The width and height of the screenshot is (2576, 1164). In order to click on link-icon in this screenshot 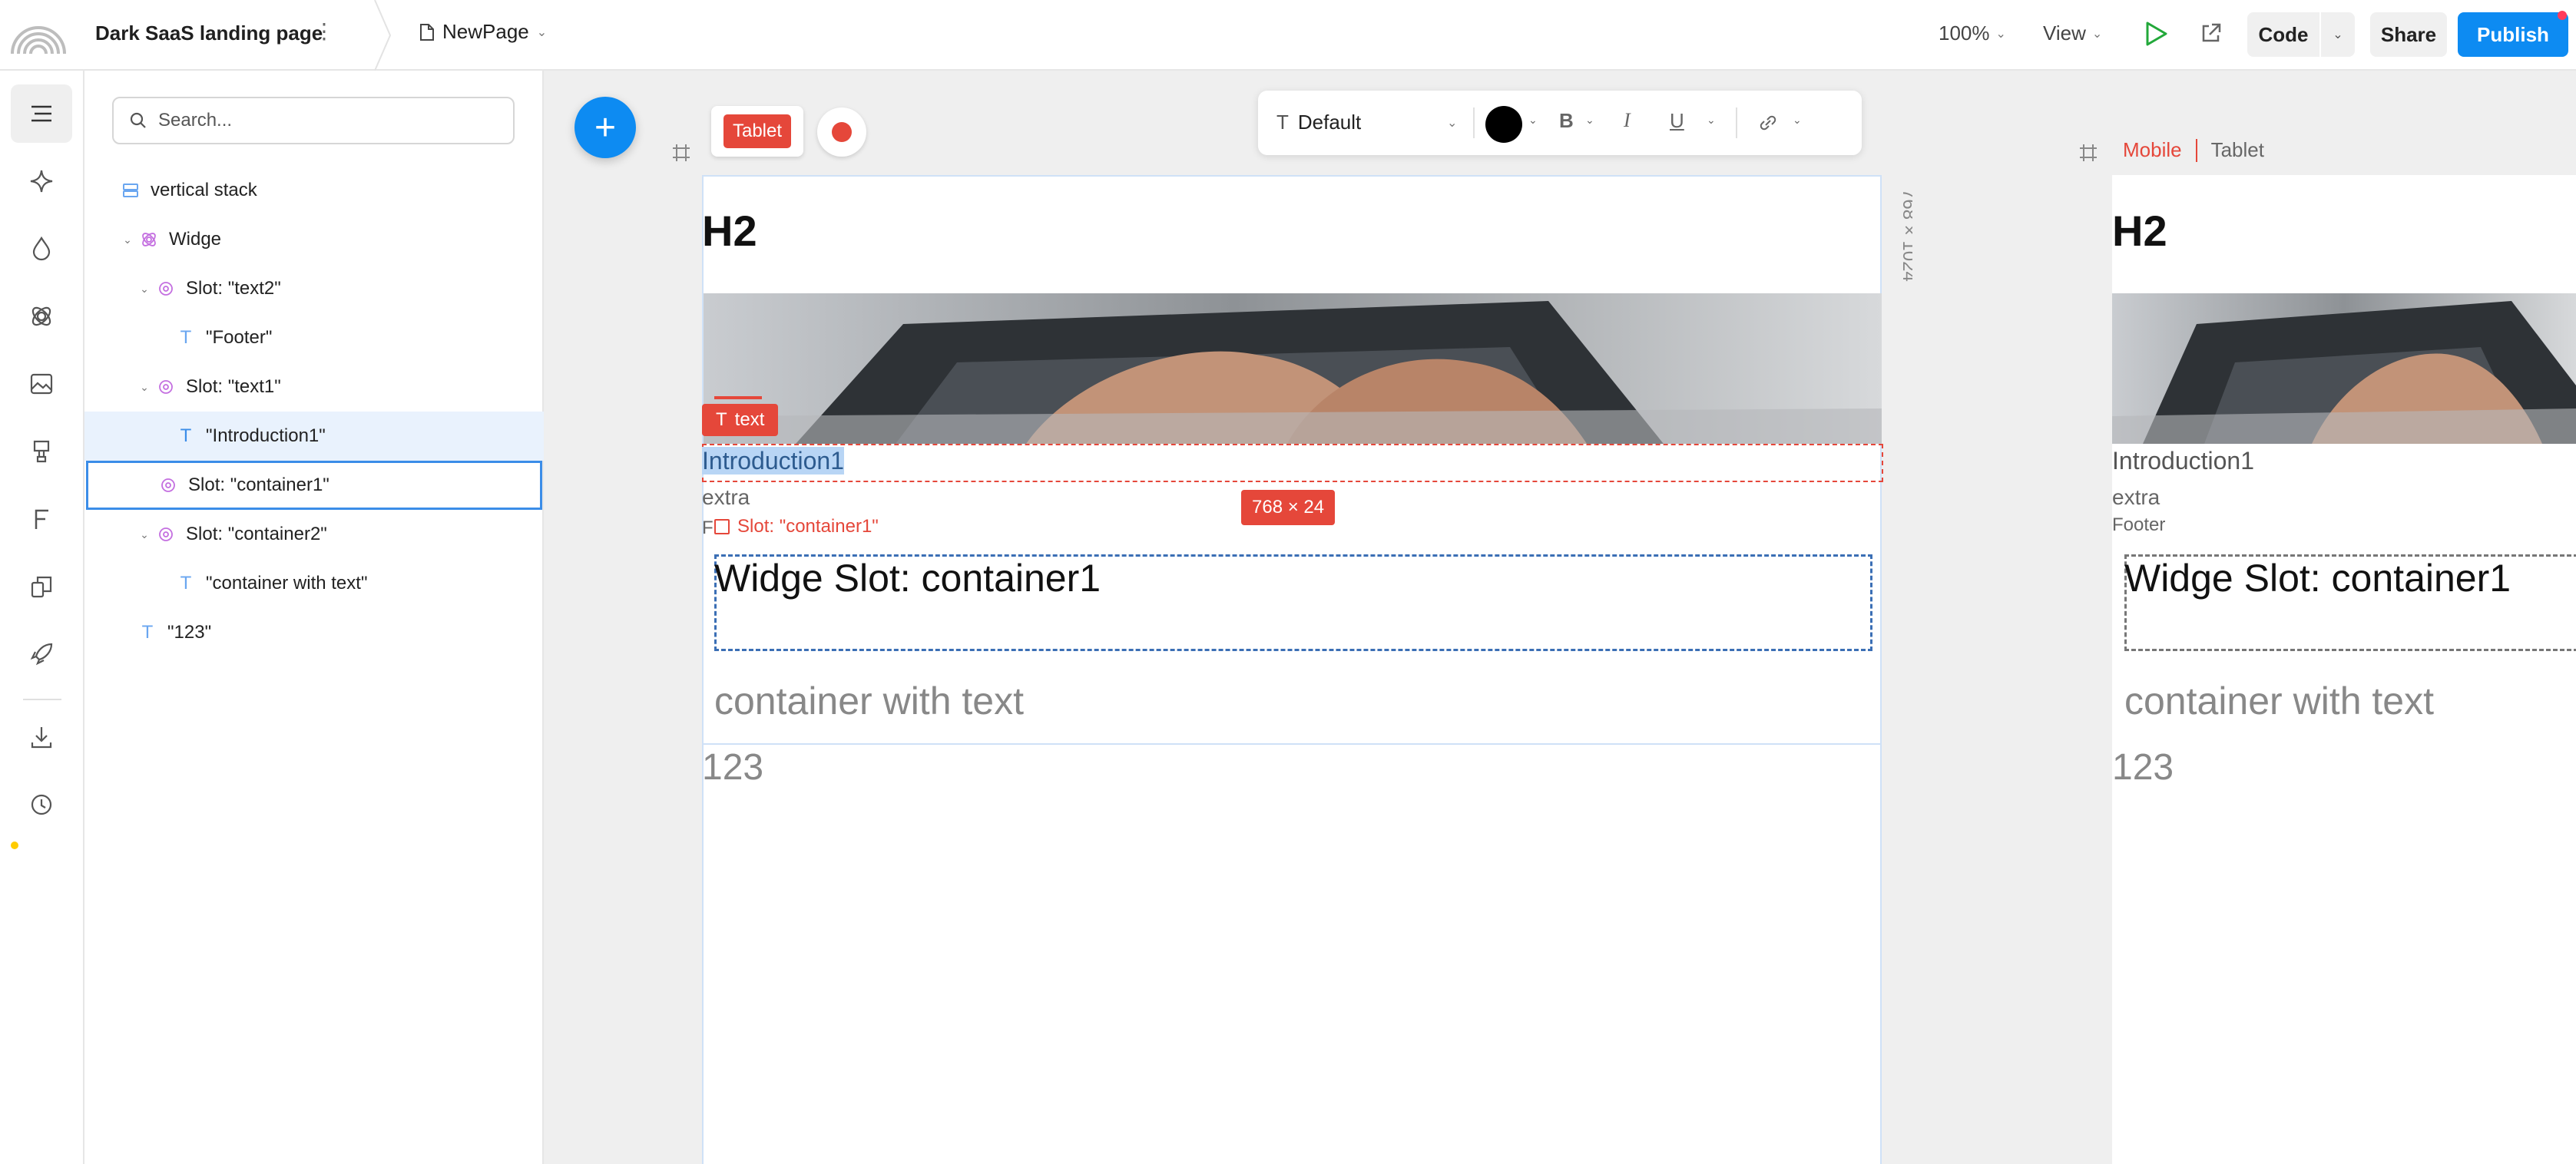, I will do `click(1768, 123)`.